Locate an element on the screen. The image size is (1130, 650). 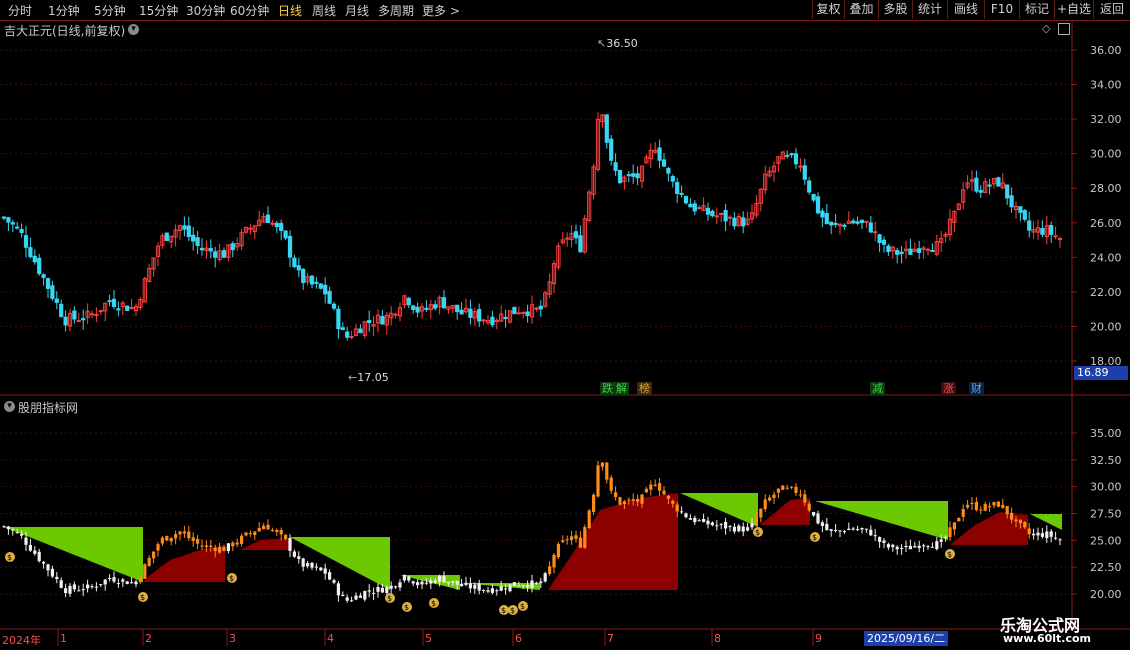
event-tag-unlock: 解 is located at coordinates (621, 388).